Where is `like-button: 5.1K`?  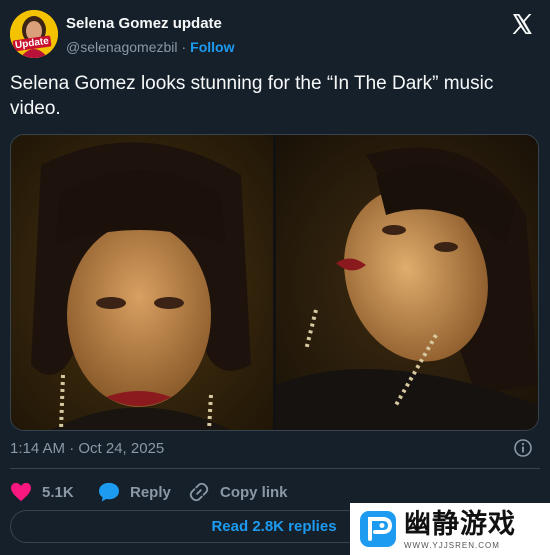 like-button: 5.1K is located at coordinates (42, 492).